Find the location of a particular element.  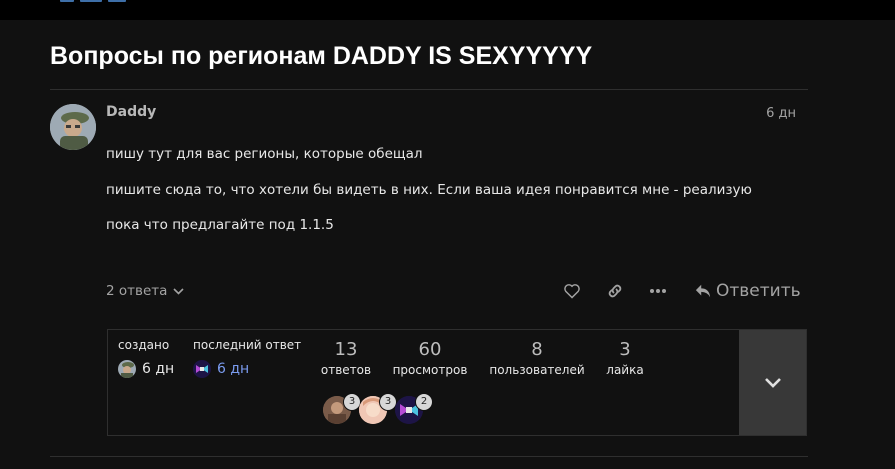

stat-users: 8 пользователей is located at coordinates (537, 358).